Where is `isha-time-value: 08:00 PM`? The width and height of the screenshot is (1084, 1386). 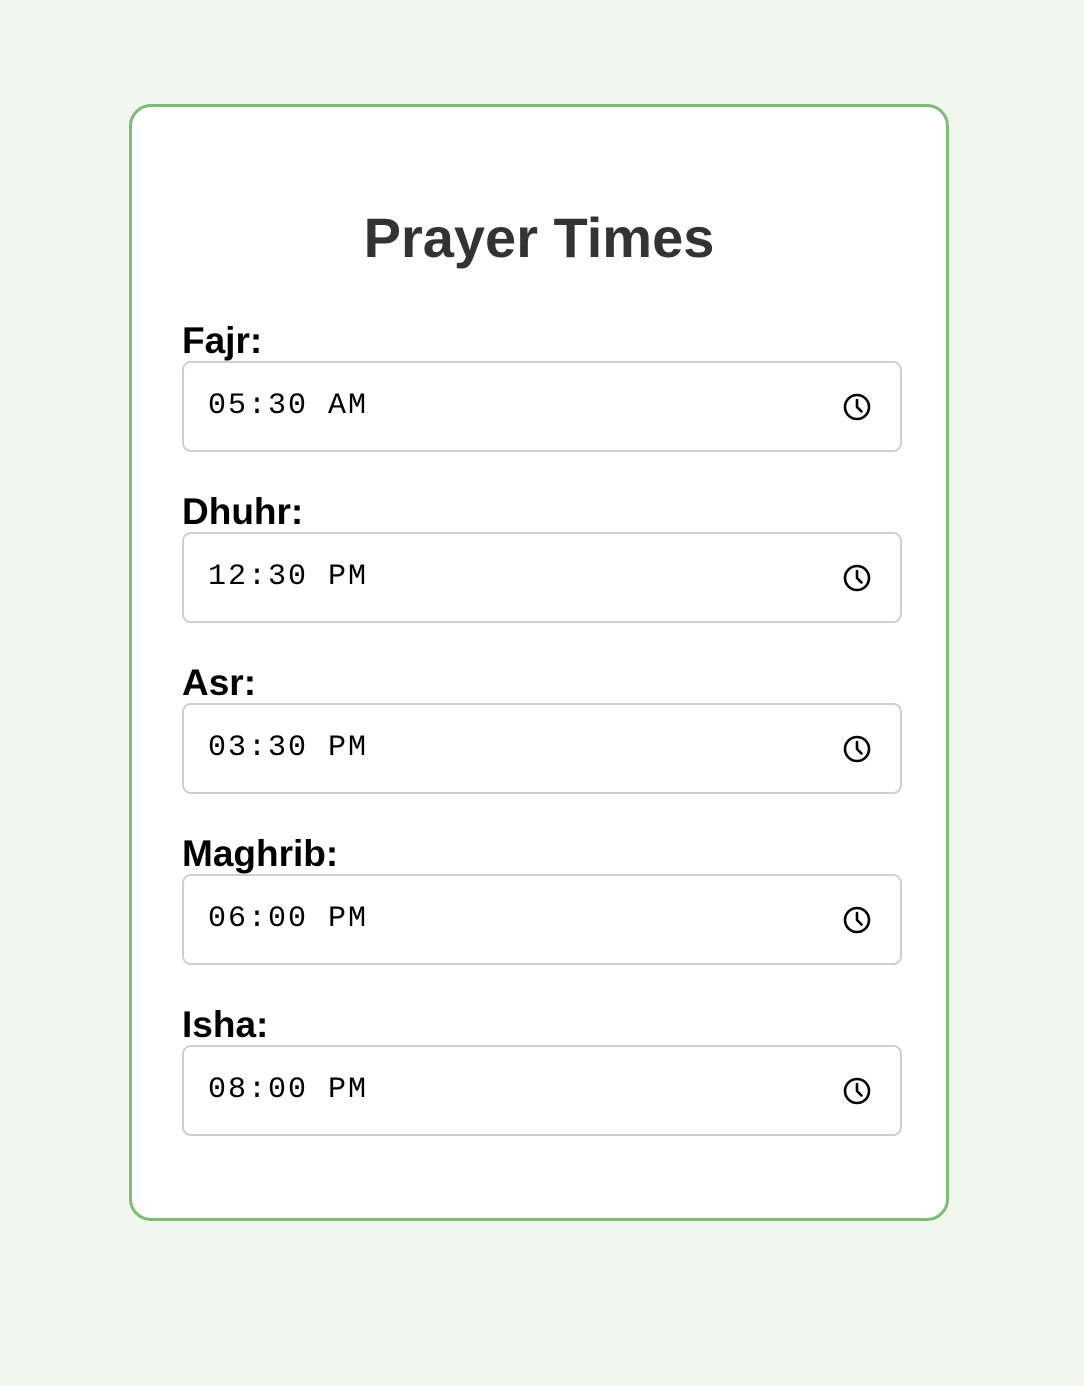 isha-time-value: 08:00 PM is located at coordinates (288, 1090).